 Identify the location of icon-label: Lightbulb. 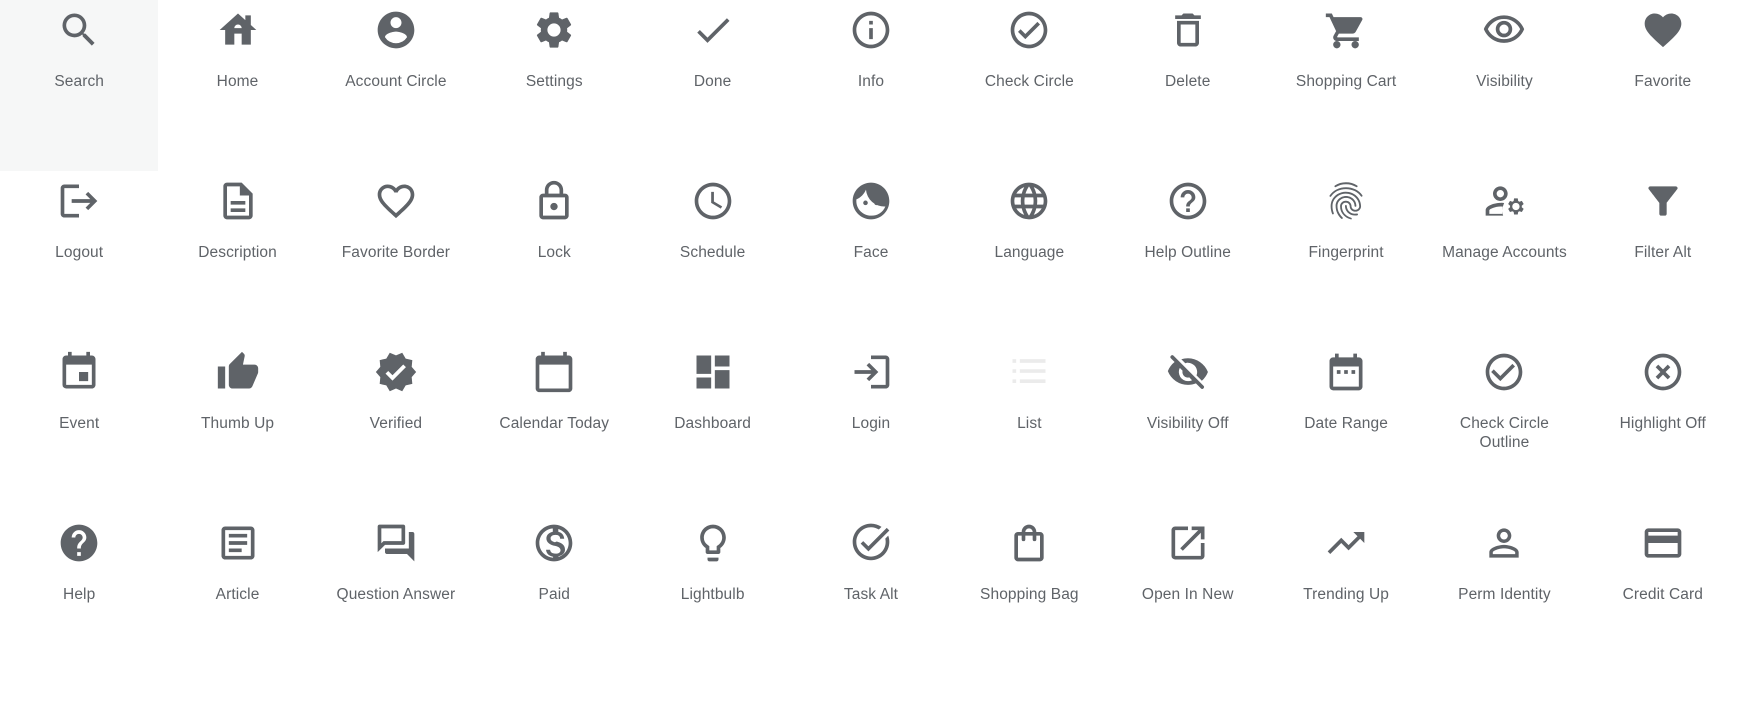
(712, 594).